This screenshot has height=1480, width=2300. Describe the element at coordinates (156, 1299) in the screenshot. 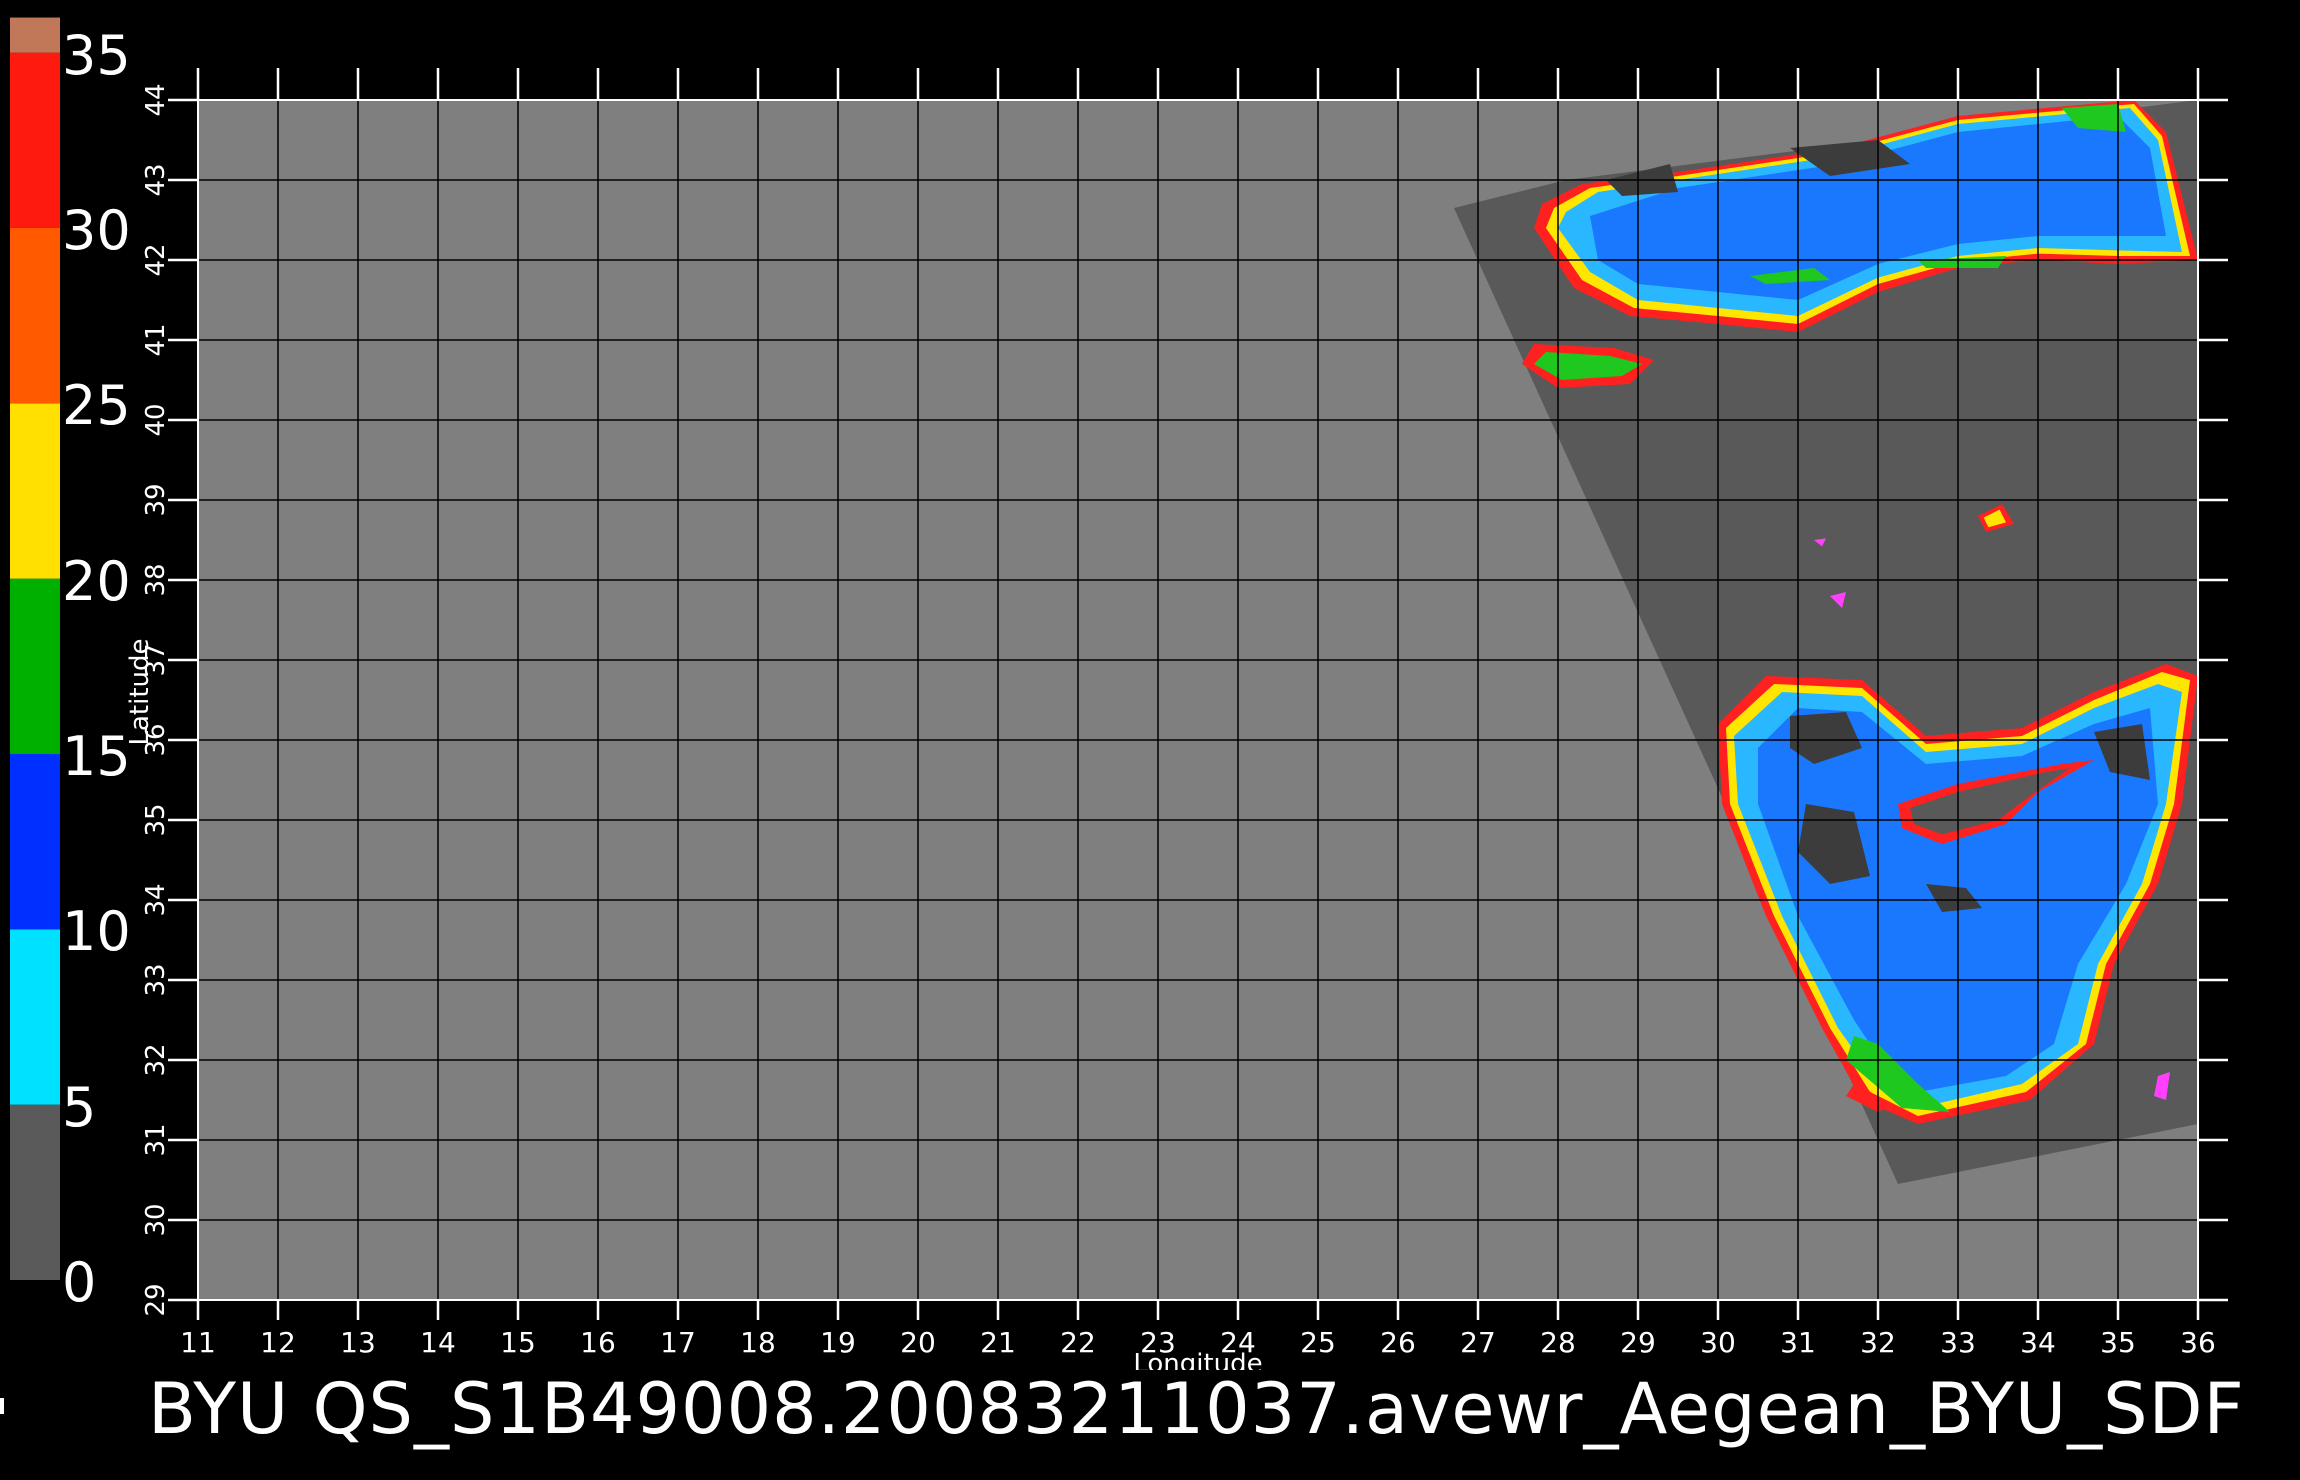

I see `lat-tick-label-29: 29` at that location.